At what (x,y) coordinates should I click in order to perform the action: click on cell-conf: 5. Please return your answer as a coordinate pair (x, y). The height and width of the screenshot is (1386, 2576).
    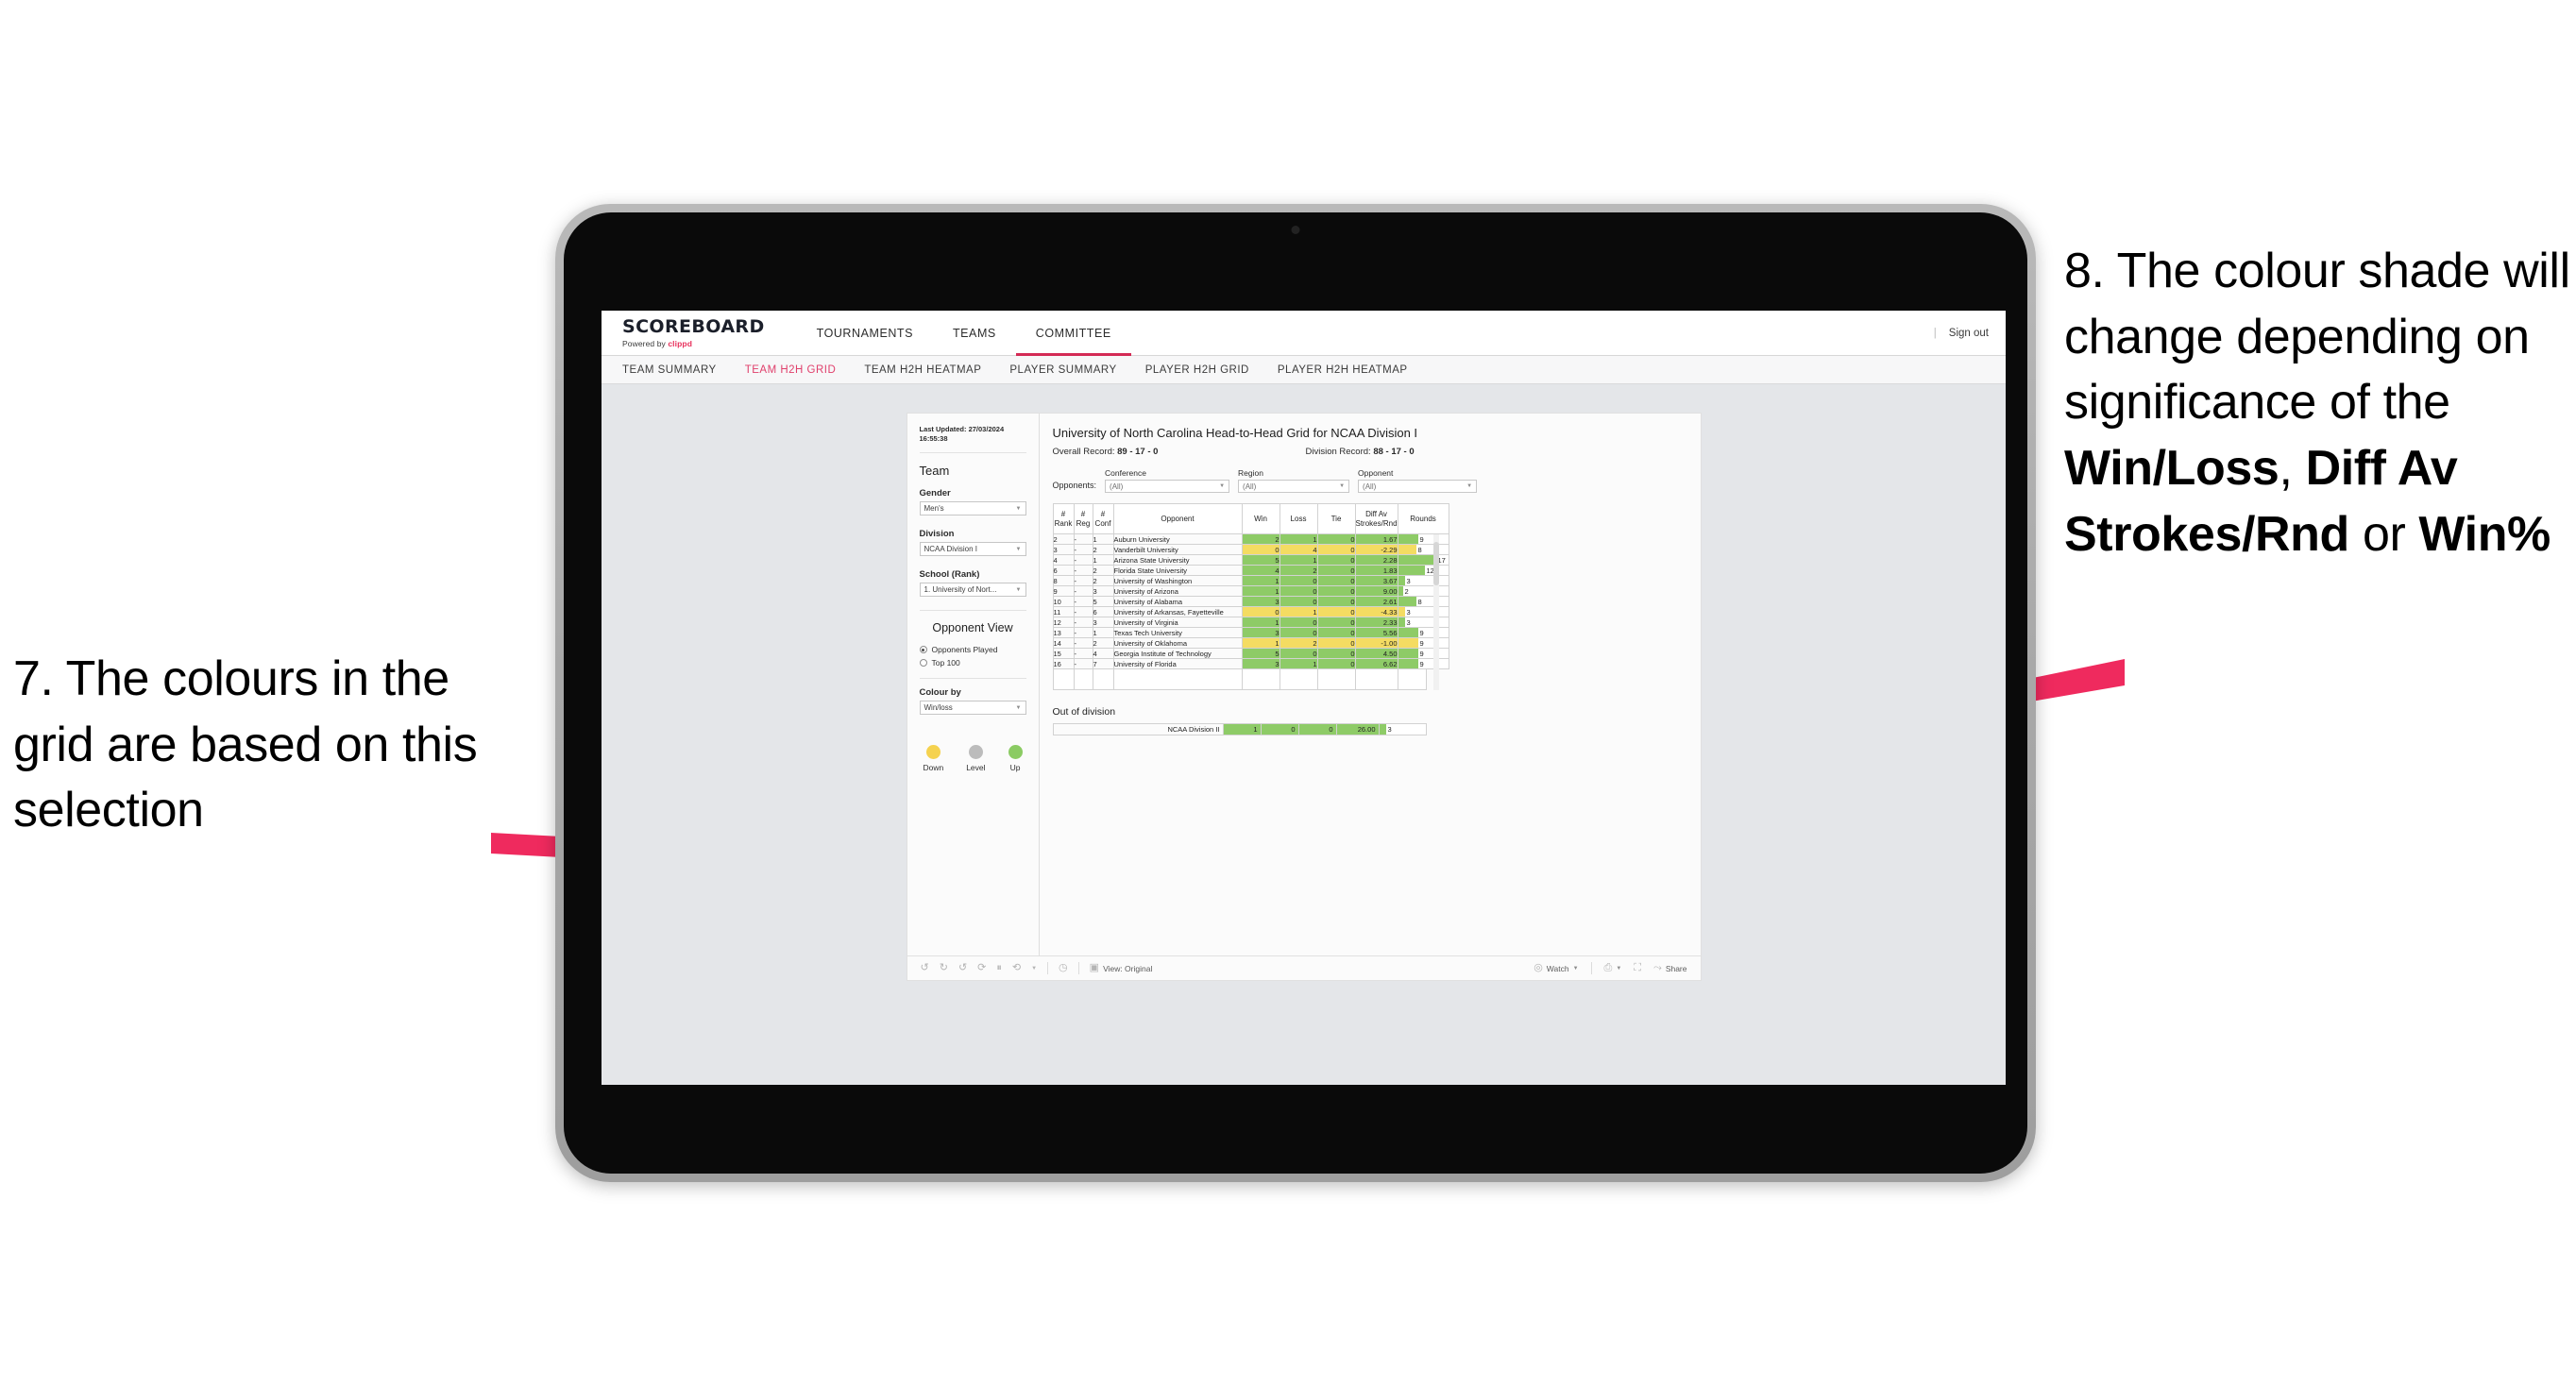
    Looking at the image, I should click on (1103, 601).